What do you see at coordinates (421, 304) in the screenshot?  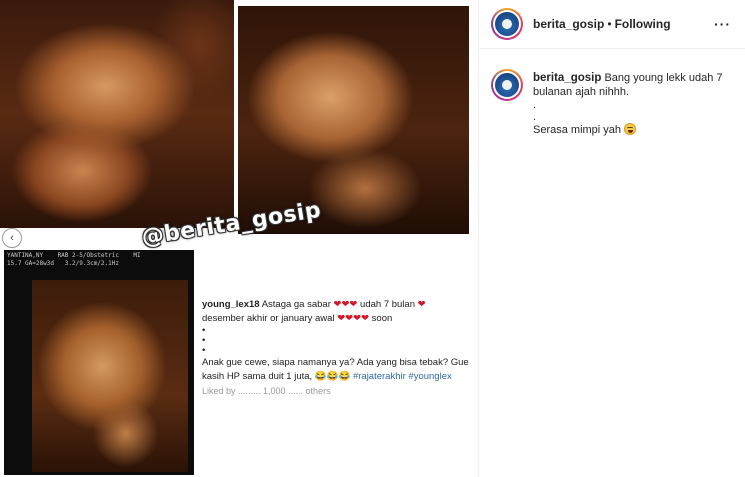 I see `heart-icon: ❤` at bounding box center [421, 304].